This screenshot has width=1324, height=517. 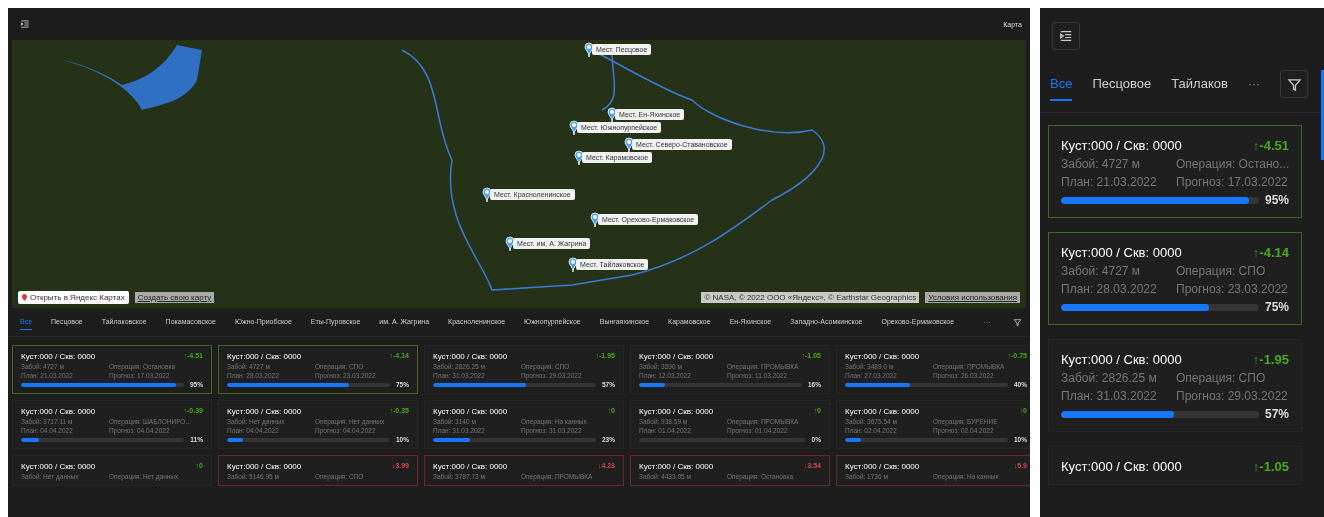 What do you see at coordinates (174, 297) in the screenshot?
I see `create-map-link: Создать свою карту` at bounding box center [174, 297].